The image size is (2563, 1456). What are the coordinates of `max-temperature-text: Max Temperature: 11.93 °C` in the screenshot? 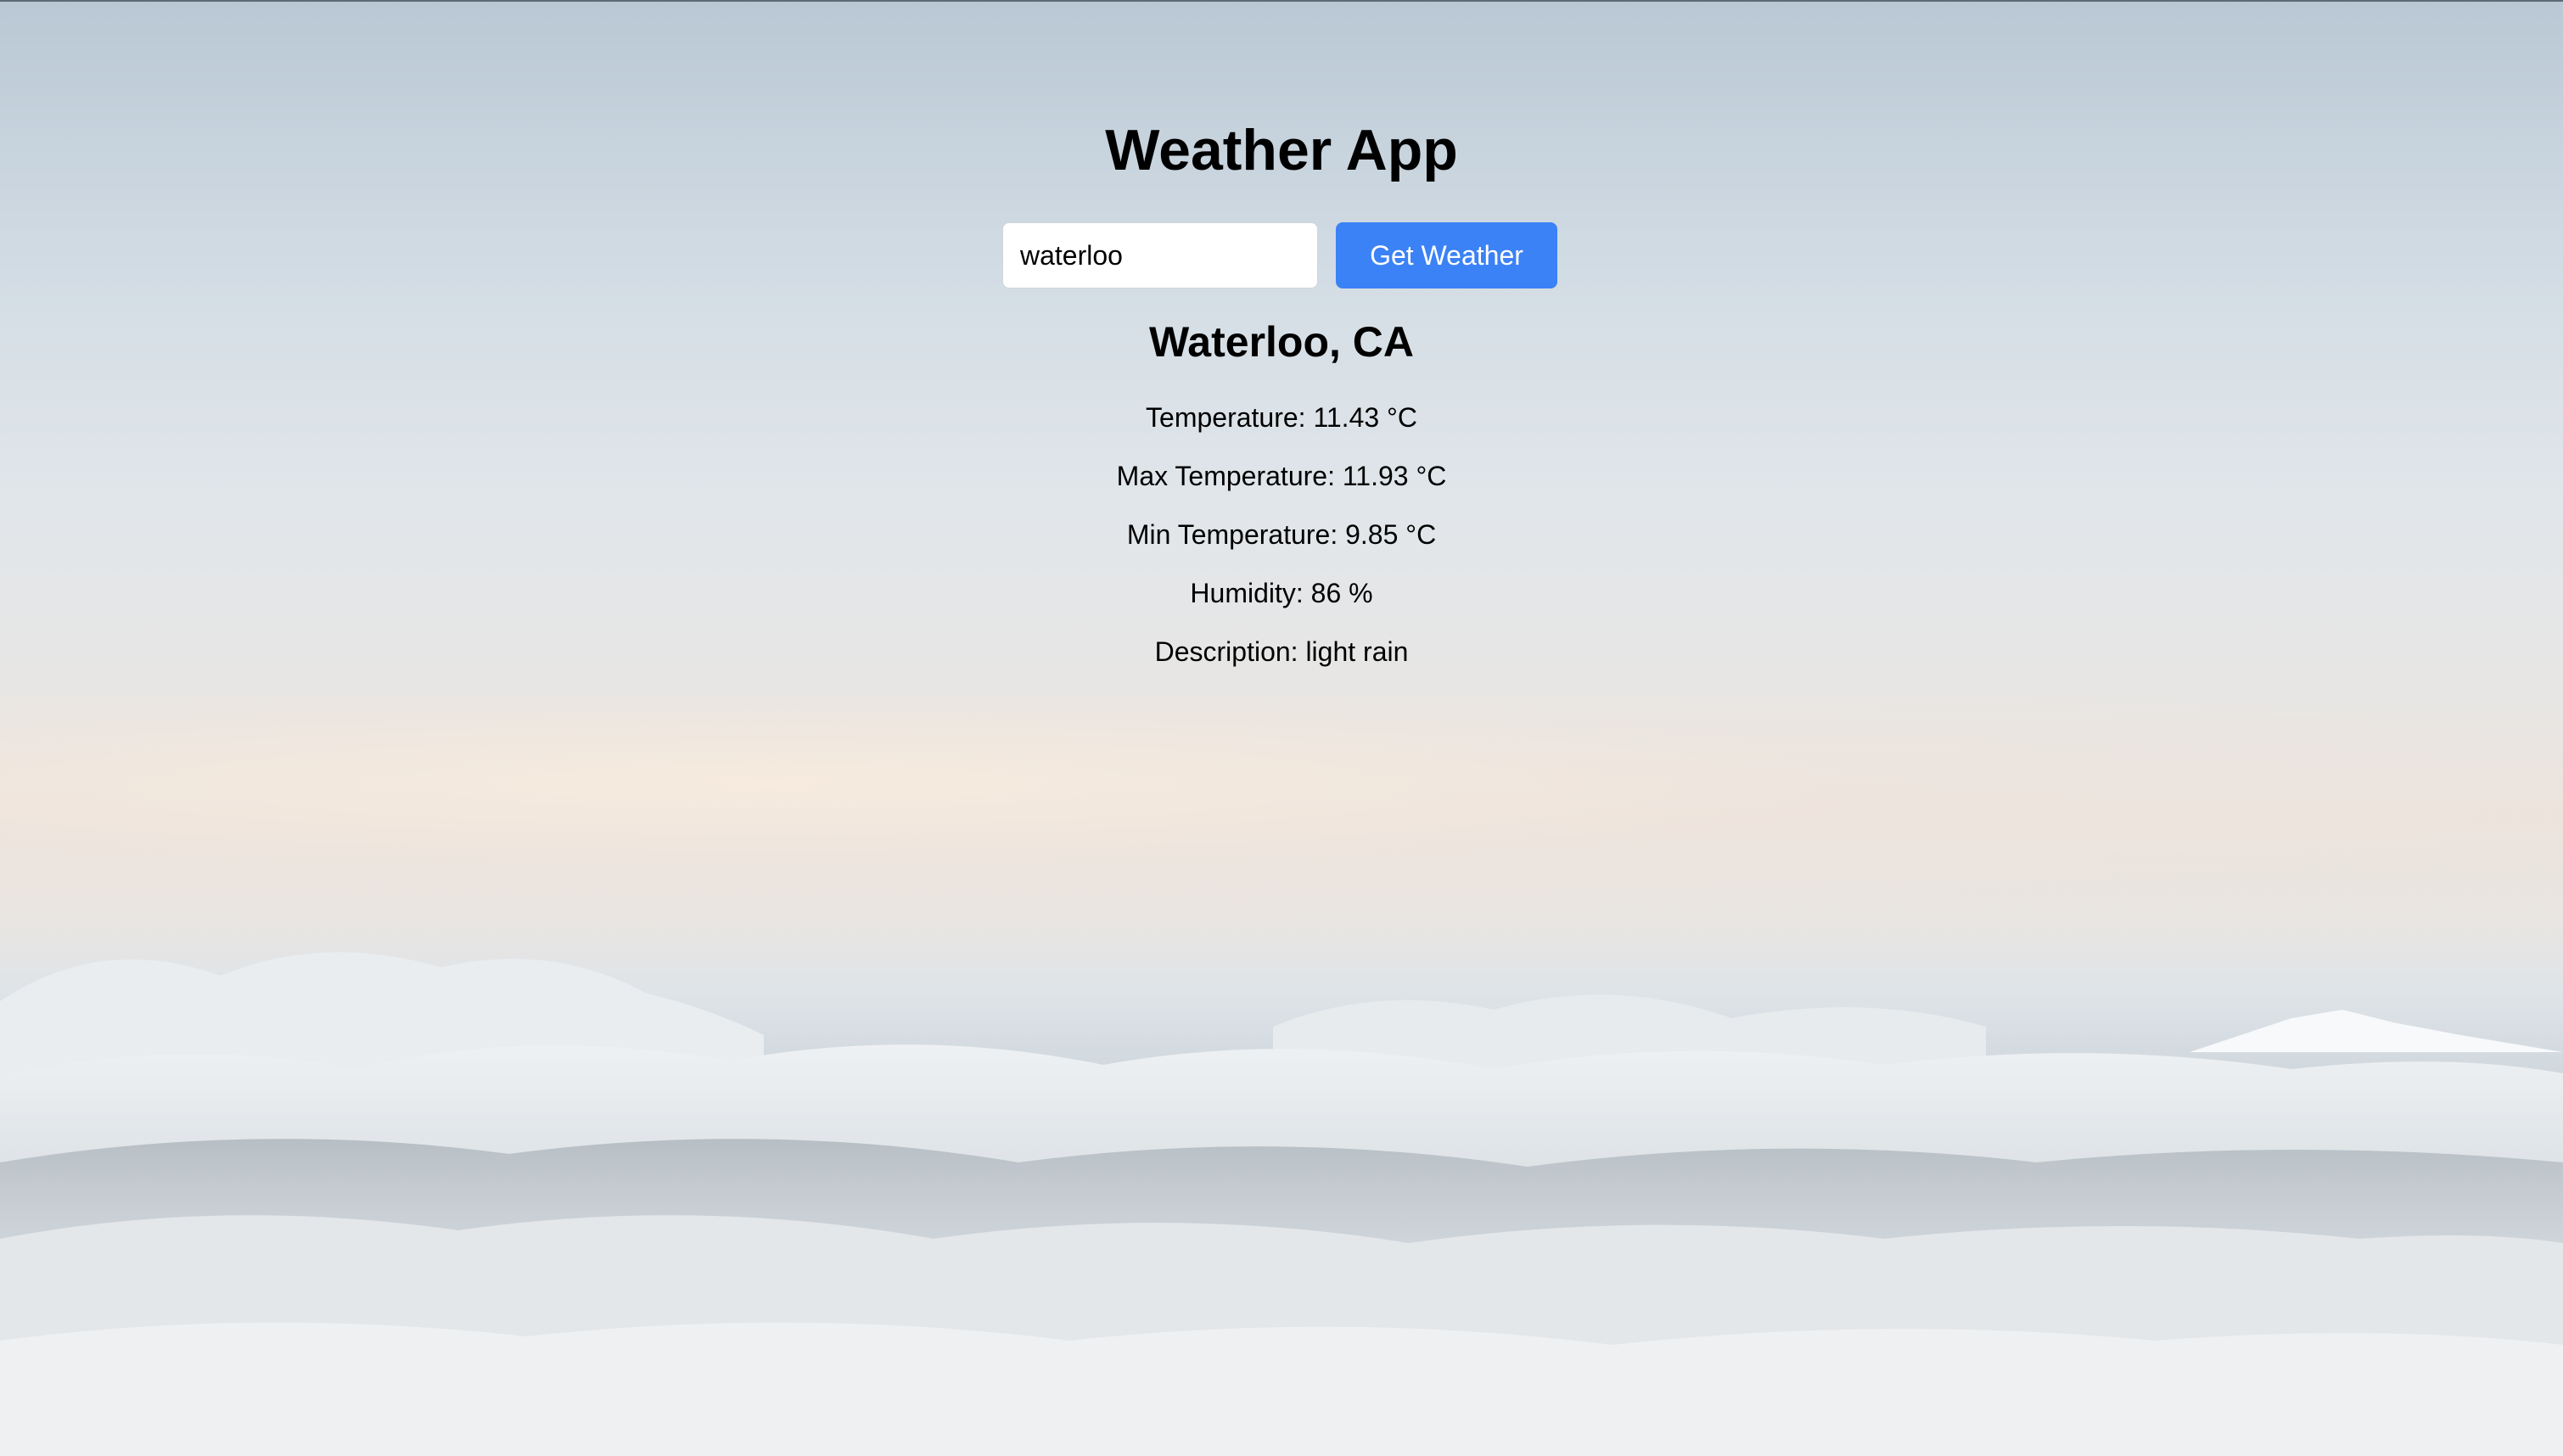 It's located at (1281, 476).